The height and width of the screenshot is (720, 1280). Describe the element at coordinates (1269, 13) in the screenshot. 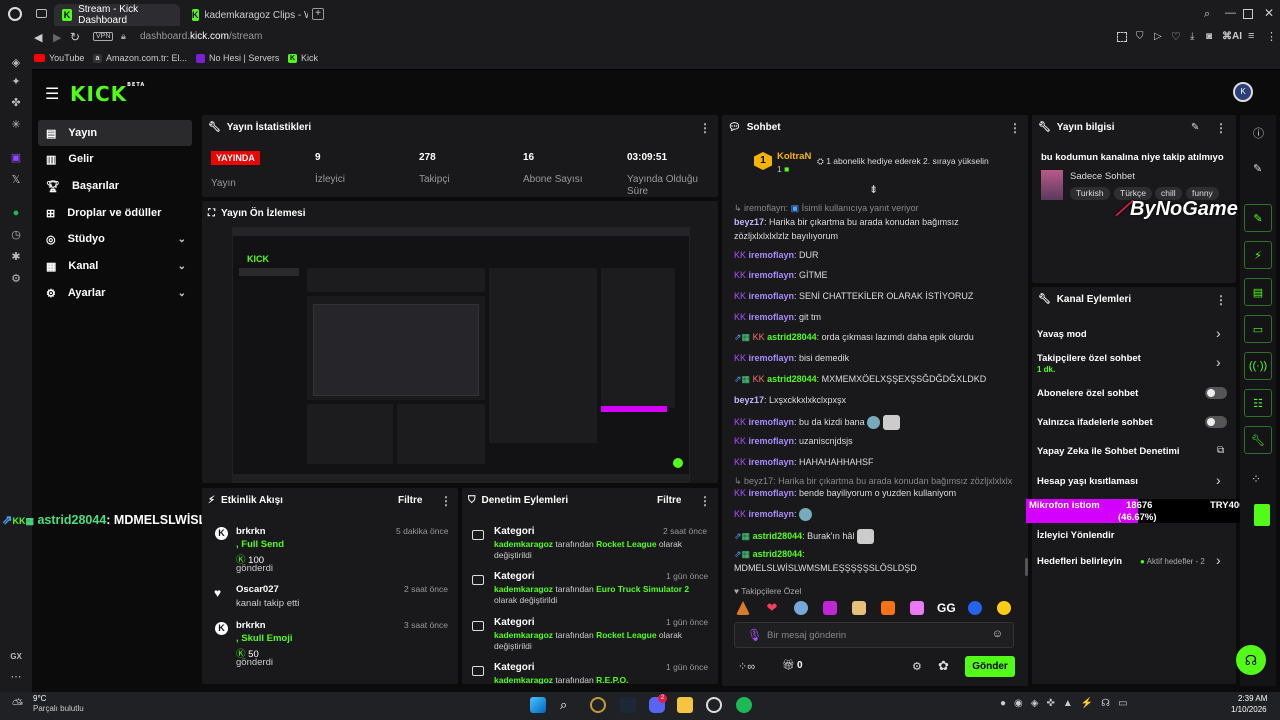

I see `close-icon: ✕` at that location.